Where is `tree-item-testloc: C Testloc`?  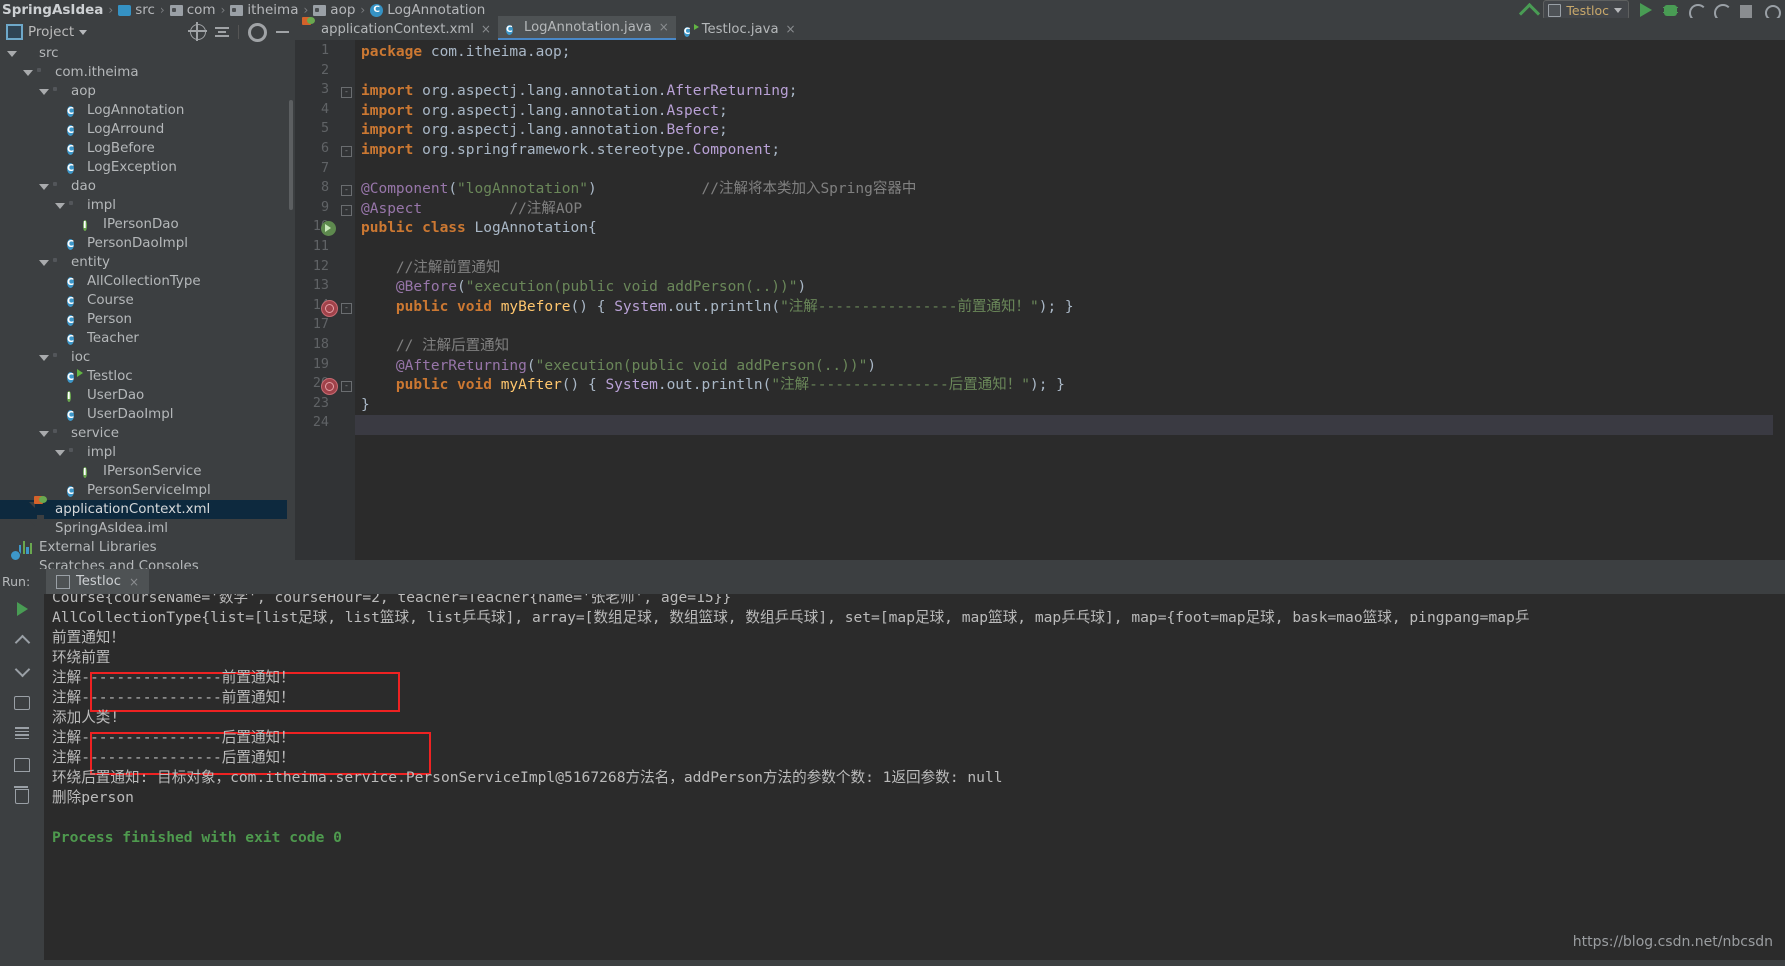
tree-item-testloc: C Testloc is located at coordinates (143, 376).